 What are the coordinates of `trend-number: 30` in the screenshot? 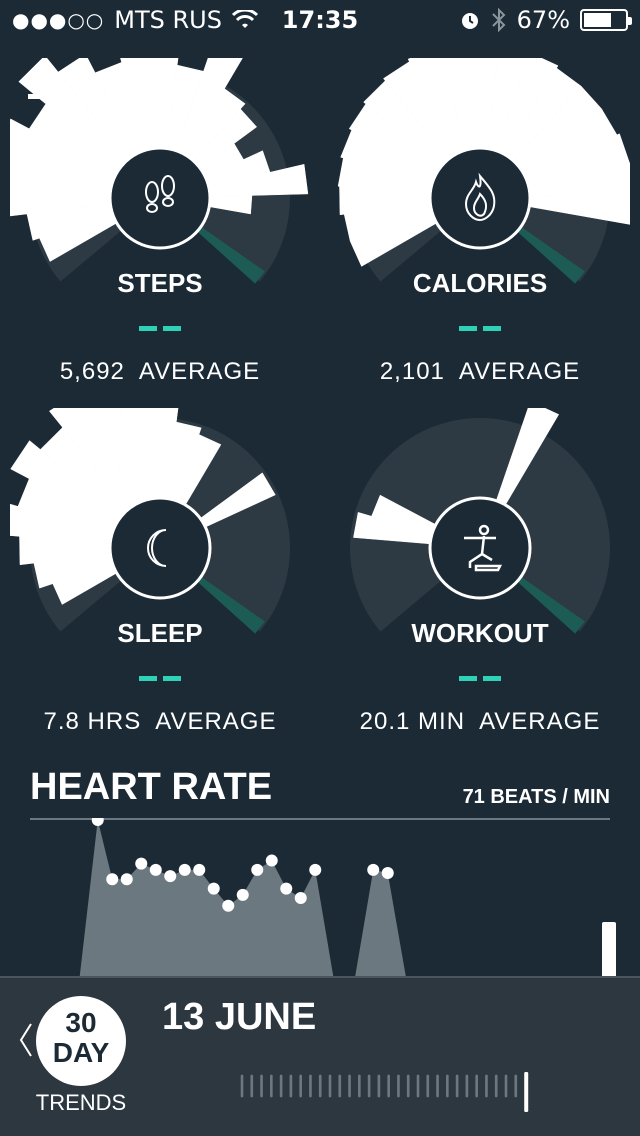 It's located at (81, 1022).